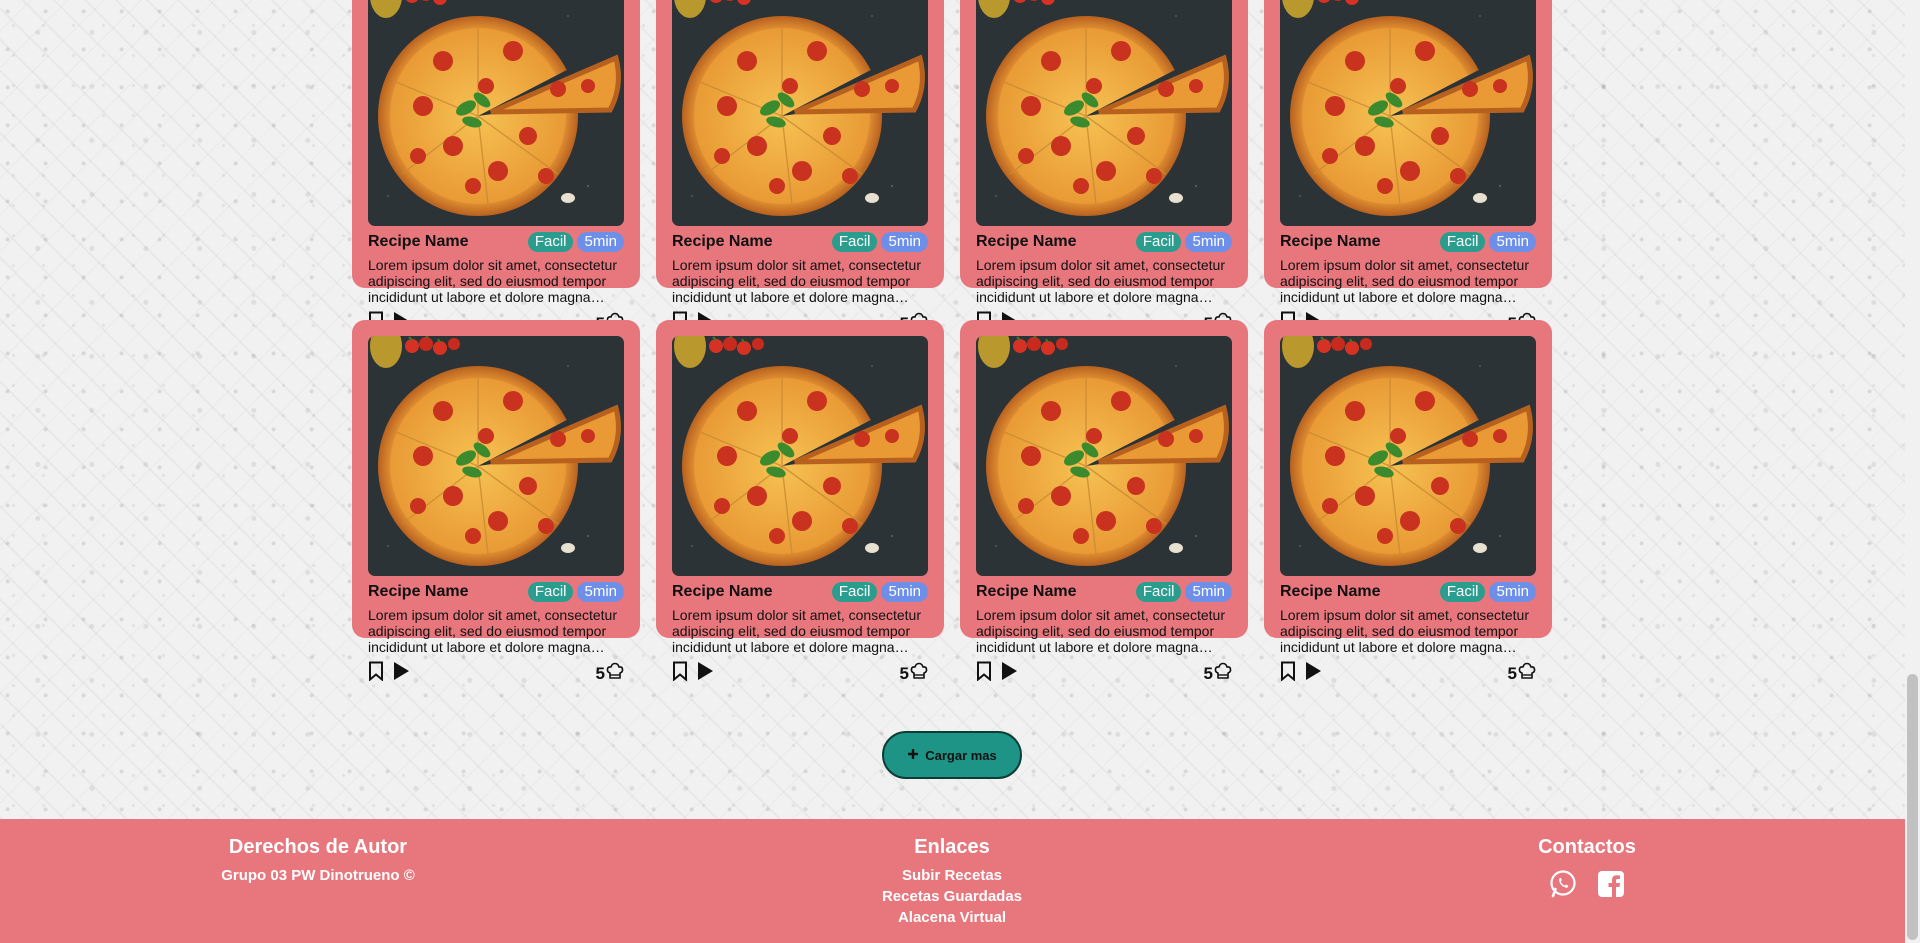 The height and width of the screenshot is (943, 1920). What do you see at coordinates (1912, 807) in the screenshot?
I see `scrollbar-thumb` at bounding box center [1912, 807].